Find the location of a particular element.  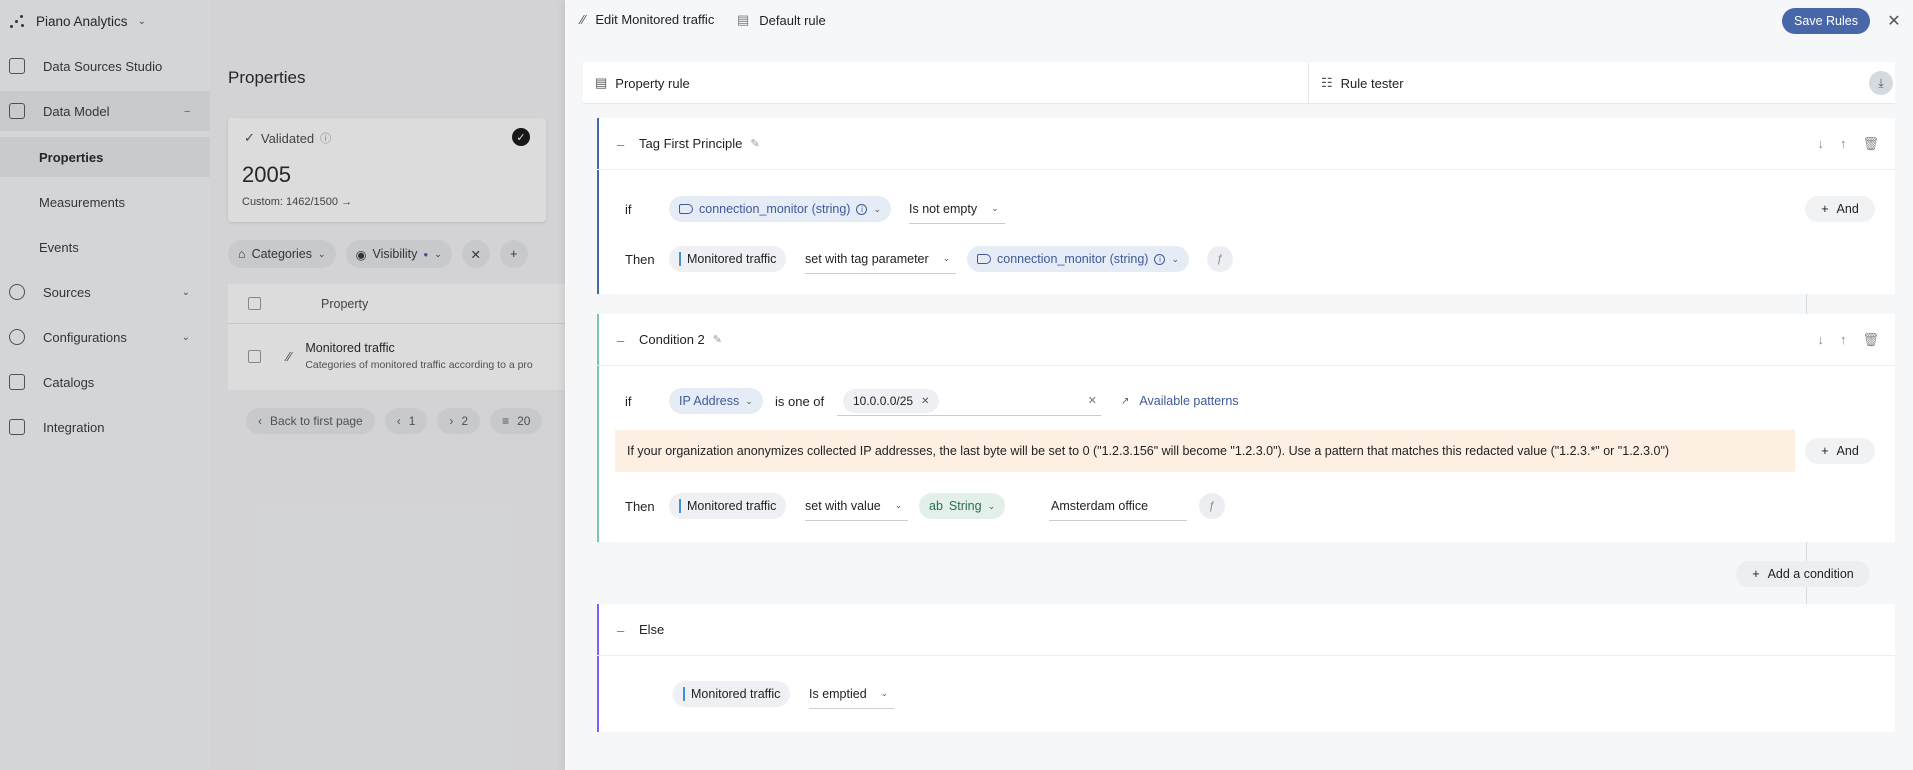

rule-label: Default rule is located at coordinates (792, 20).